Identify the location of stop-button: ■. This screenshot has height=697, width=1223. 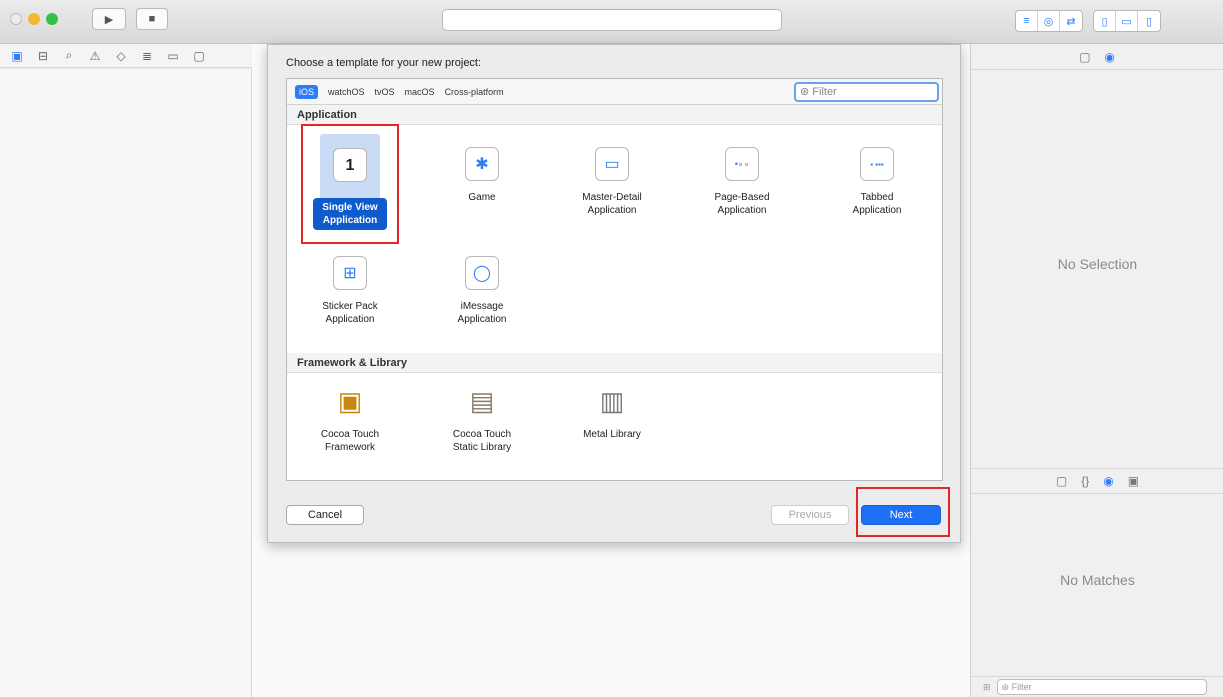
(152, 19).